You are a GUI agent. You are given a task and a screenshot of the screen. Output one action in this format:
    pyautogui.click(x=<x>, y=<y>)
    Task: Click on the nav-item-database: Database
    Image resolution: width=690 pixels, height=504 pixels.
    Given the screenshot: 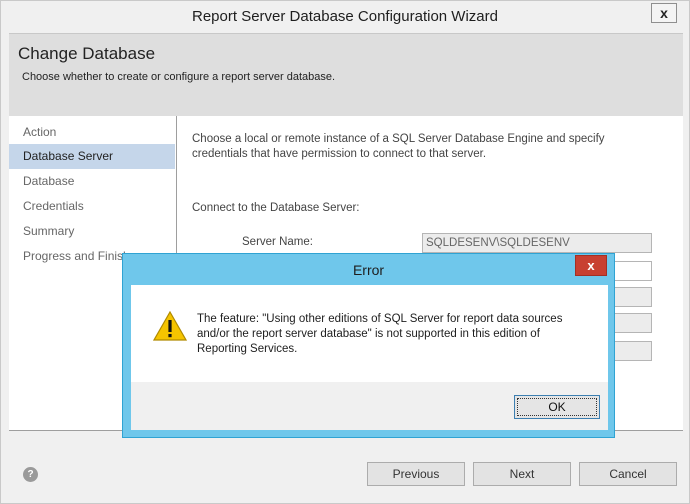 What is the action you would take?
    pyautogui.click(x=92, y=181)
    